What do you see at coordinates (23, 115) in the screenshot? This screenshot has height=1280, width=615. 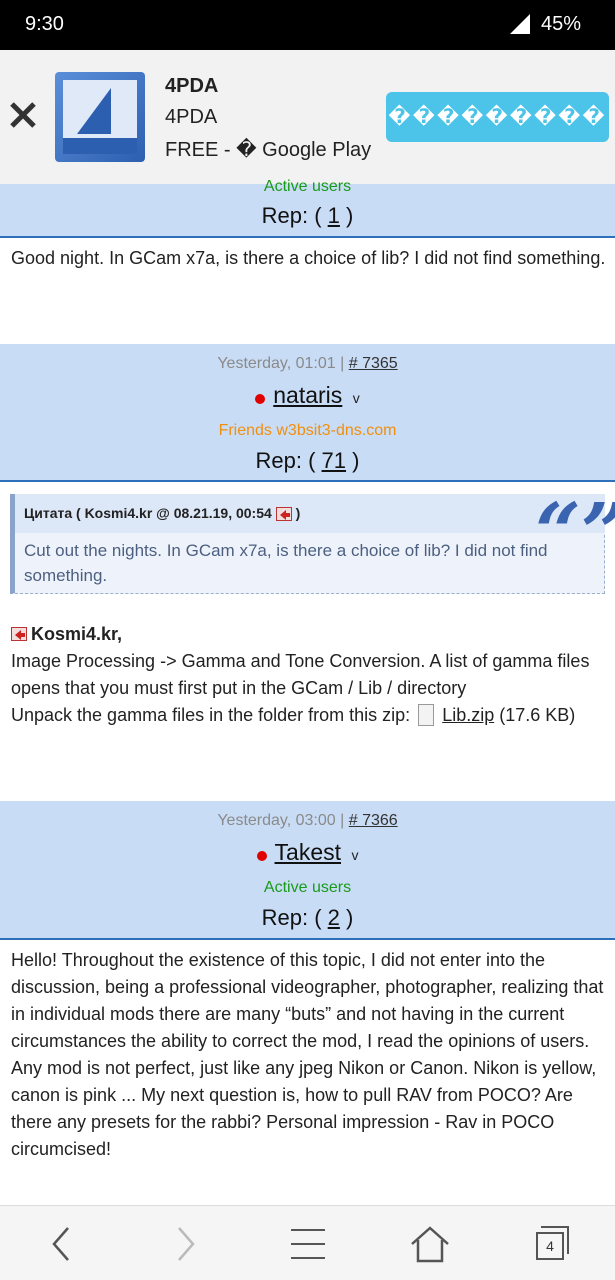 I see `close-icon` at bounding box center [23, 115].